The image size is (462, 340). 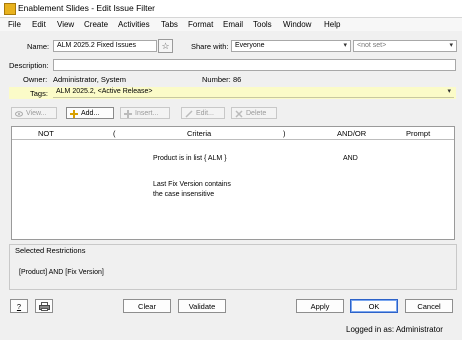 What do you see at coordinates (372, 45) in the screenshot?
I see `notset-value: <not set>` at bounding box center [372, 45].